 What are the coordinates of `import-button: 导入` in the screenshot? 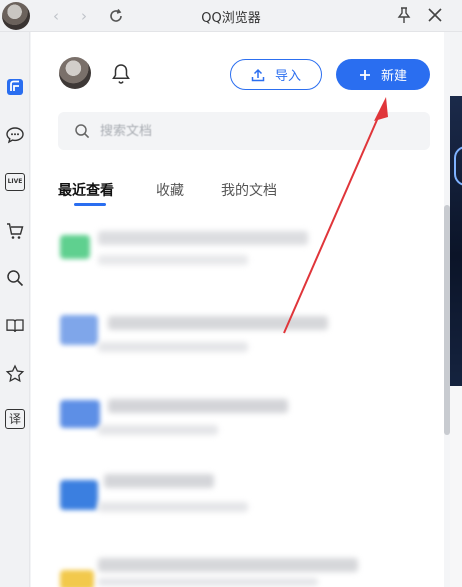 It's located at (276, 74).